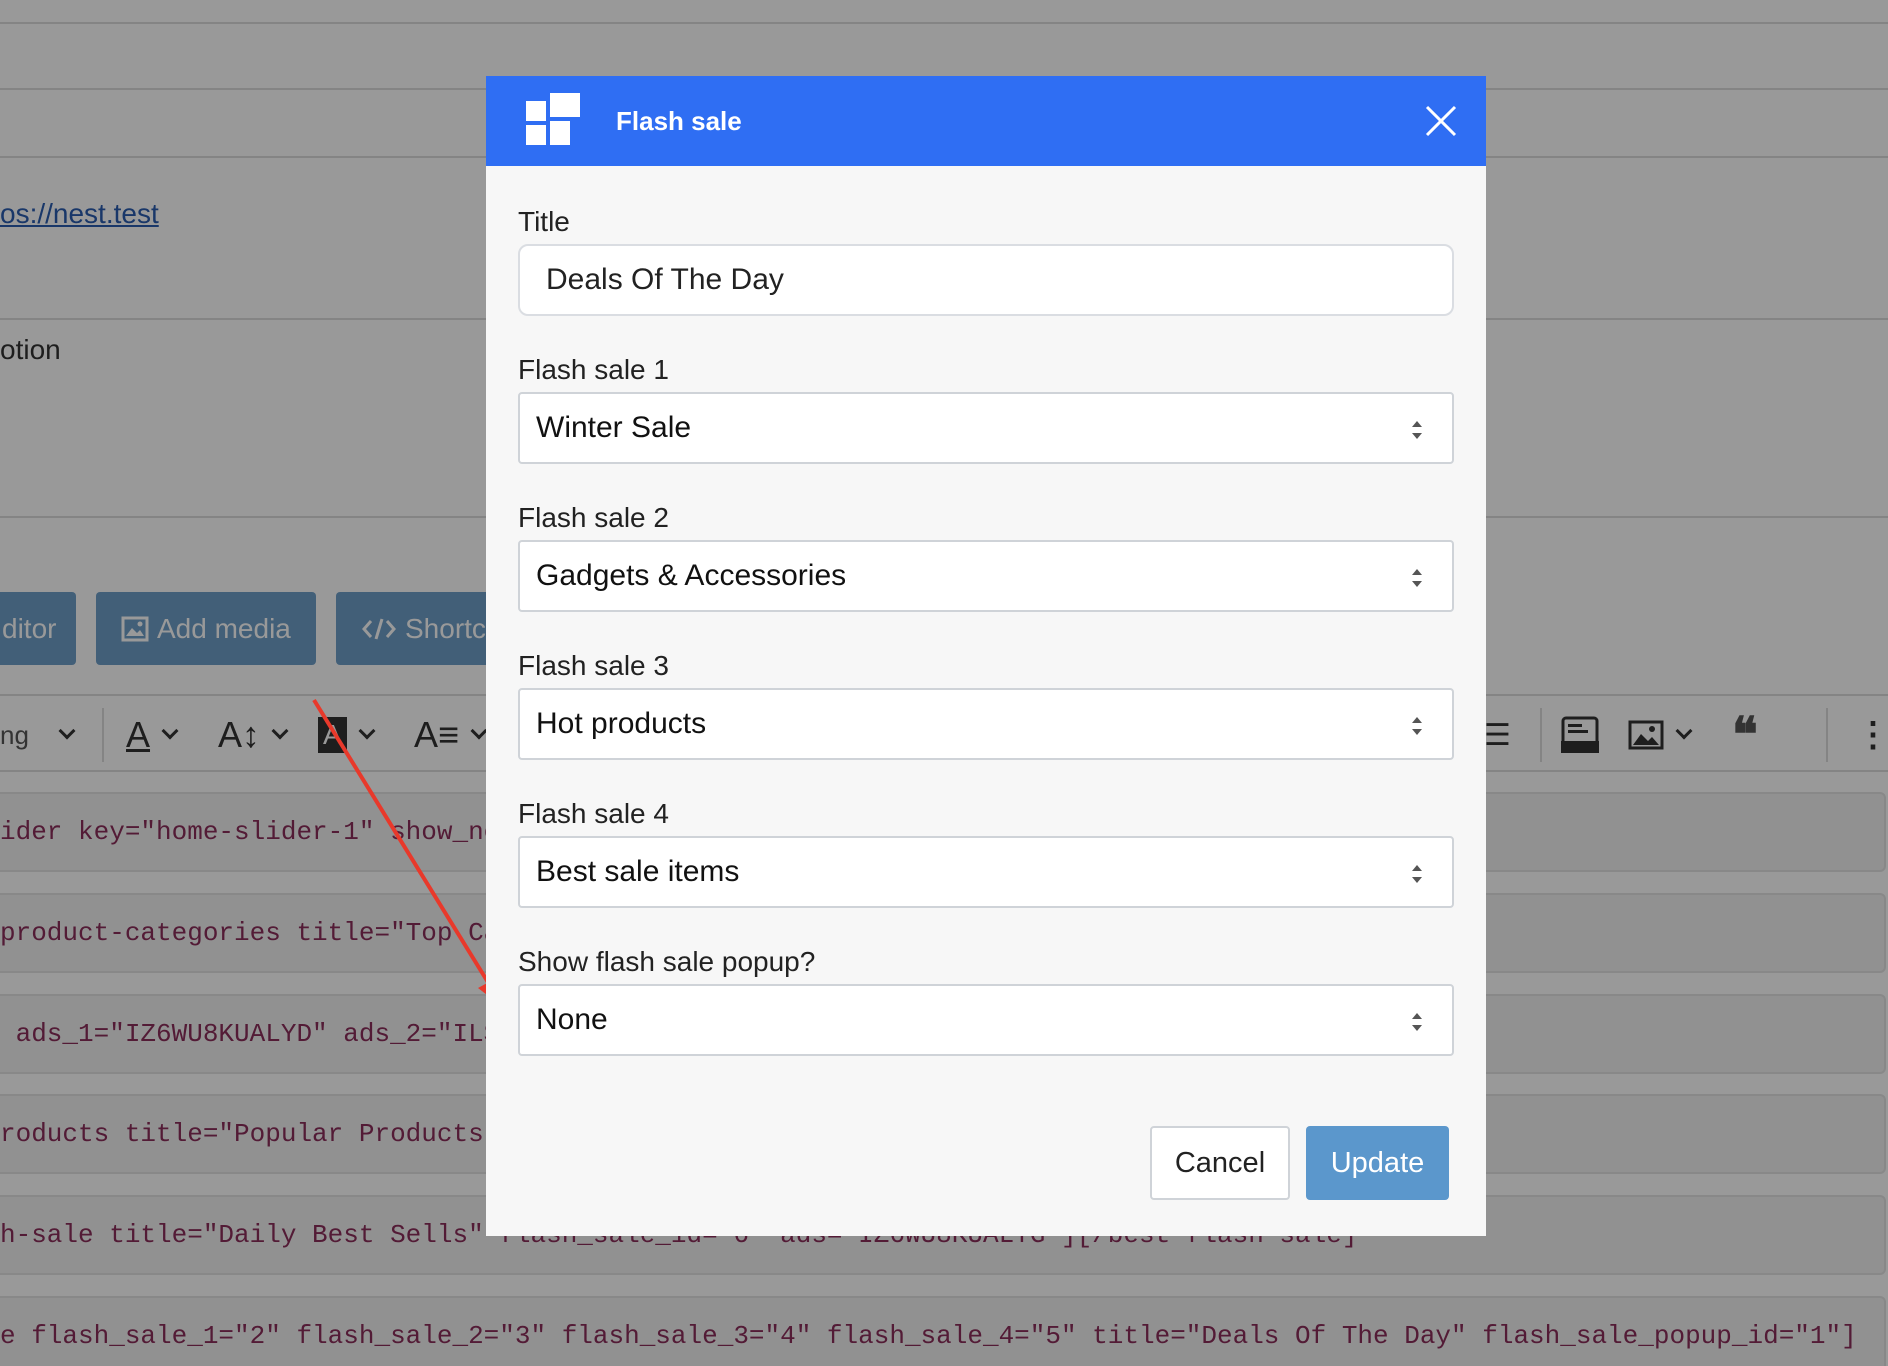 The width and height of the screenshot is (1888, 1366). I want to click on flash-sale-4-label: Flash sale 4, so click(593, 813).